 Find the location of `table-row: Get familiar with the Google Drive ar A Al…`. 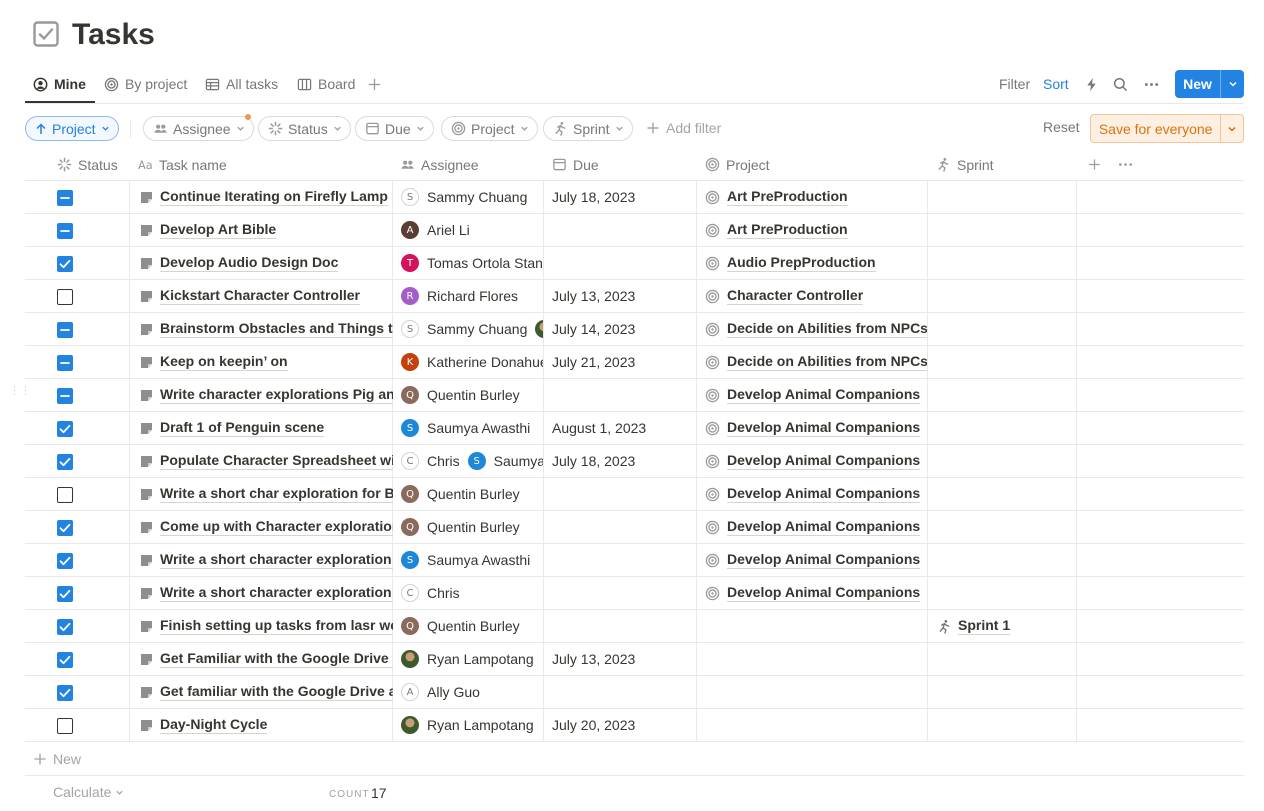

table-row: Get familiar with the Google Drive ar A Al… is located at coordinates (634, 692).